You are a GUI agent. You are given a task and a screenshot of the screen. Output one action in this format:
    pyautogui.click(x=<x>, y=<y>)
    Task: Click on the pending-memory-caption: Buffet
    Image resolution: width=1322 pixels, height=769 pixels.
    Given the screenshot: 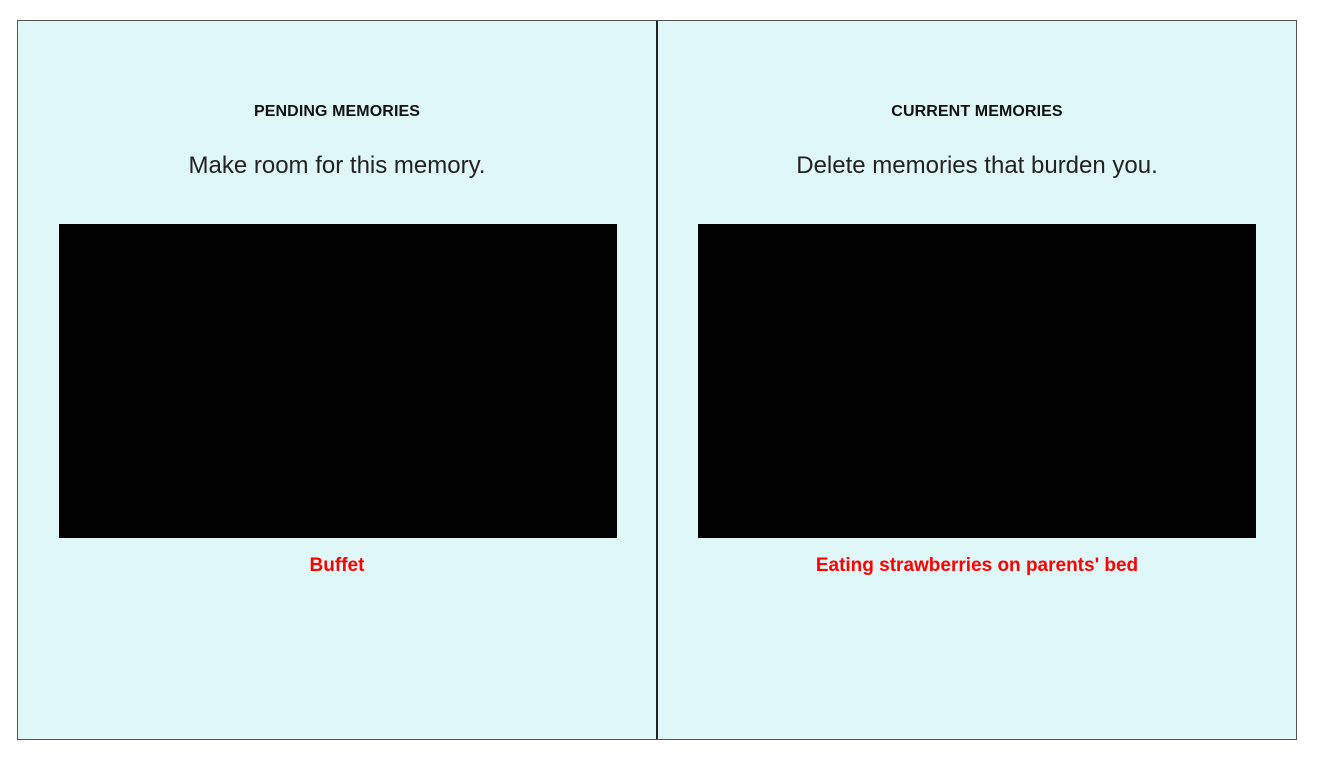 What is the action you would take?
    pyautogui.click(x=337, y=565)
    